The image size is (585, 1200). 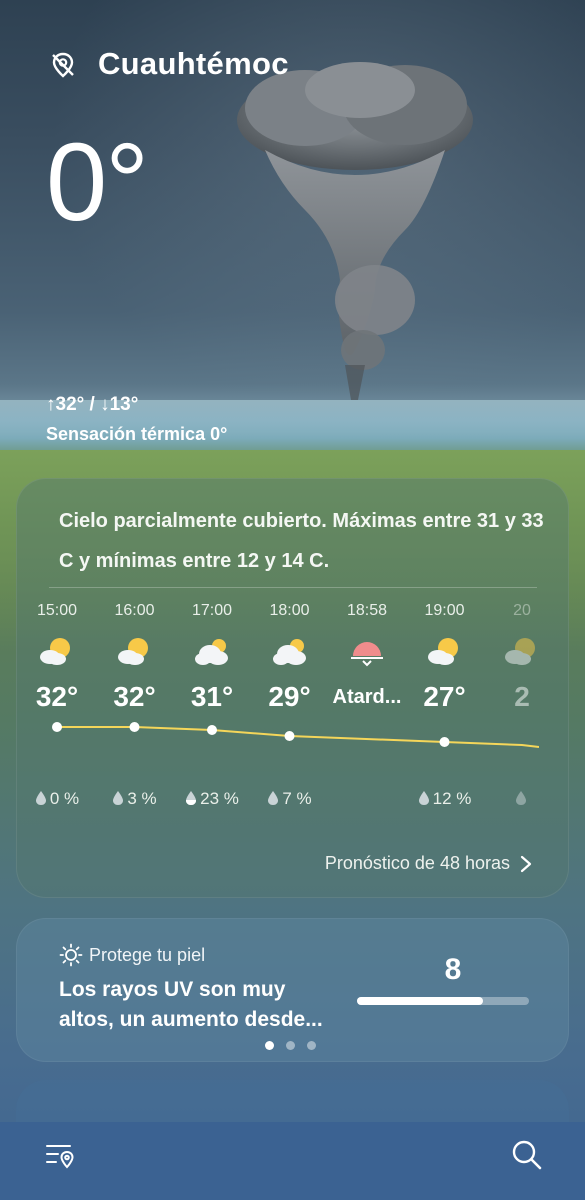 What do you see at coordinates (508, 799) in the screenshot?
I see `hour-precipitation` at bounding box center [508, 799].